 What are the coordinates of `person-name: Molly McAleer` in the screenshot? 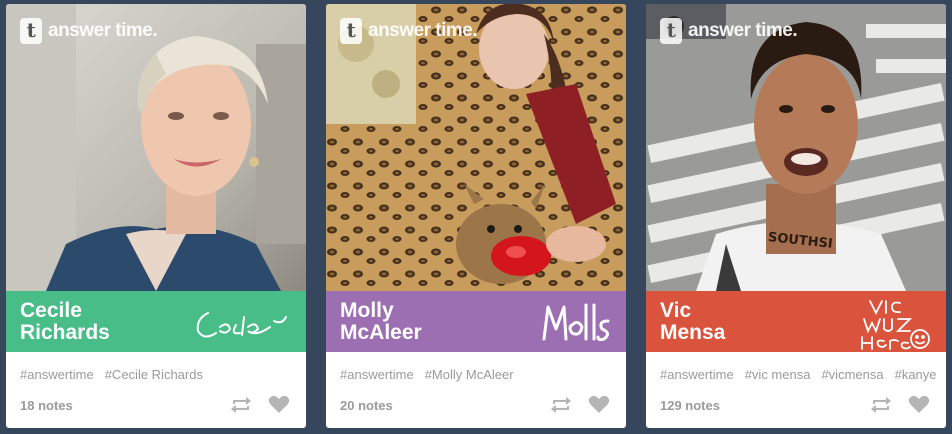 It's located at (425, 322).